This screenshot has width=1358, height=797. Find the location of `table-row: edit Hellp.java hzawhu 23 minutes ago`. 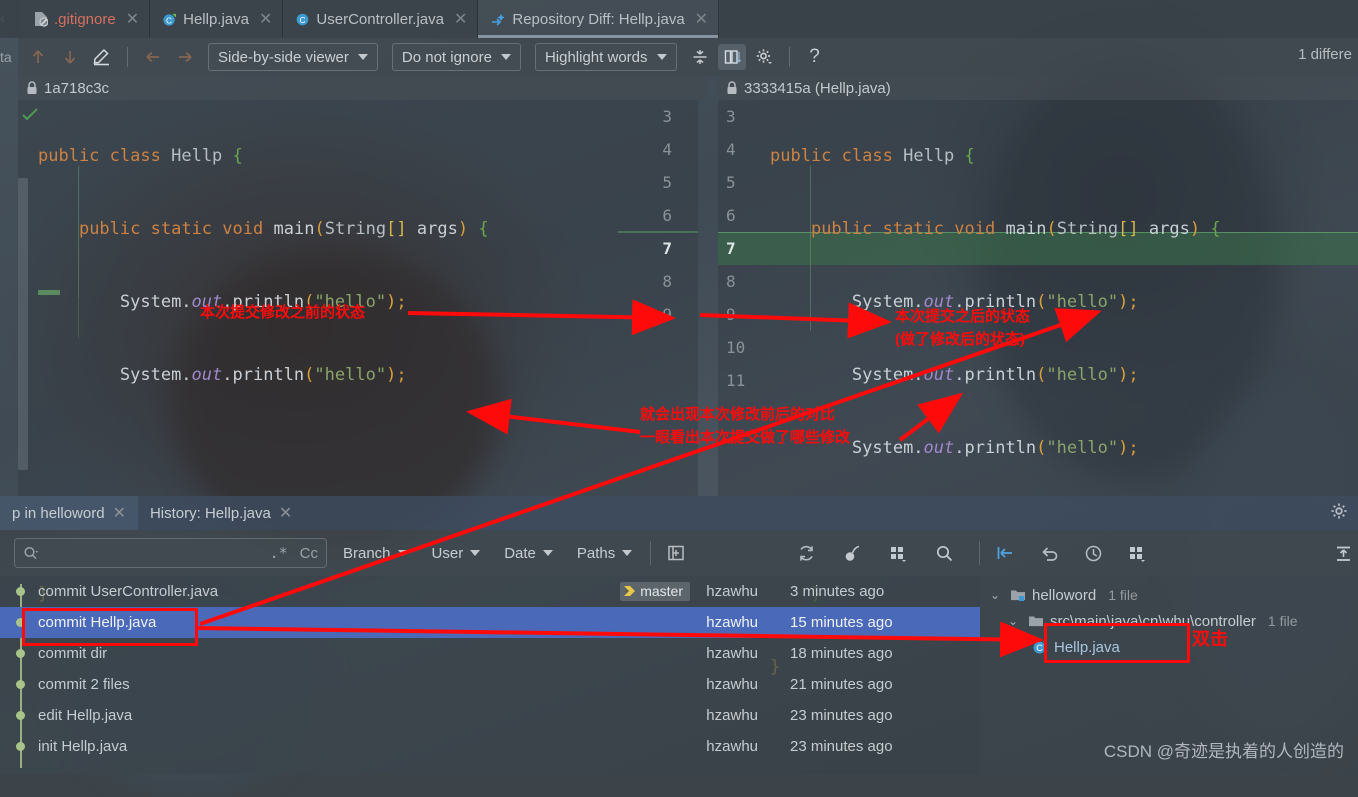

table-row: edit Hellp.java hzawhu 23 minutes ago is located at coordinates (490, 715).